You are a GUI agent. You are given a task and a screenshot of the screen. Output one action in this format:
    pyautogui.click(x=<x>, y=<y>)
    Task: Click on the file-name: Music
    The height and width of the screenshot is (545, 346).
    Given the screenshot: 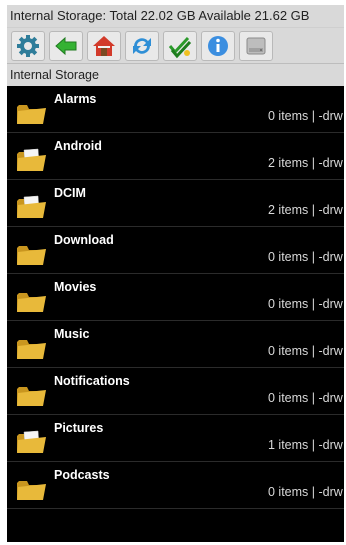 What is the action you would take?
    pyautogui.click(x=72, y=334)
    